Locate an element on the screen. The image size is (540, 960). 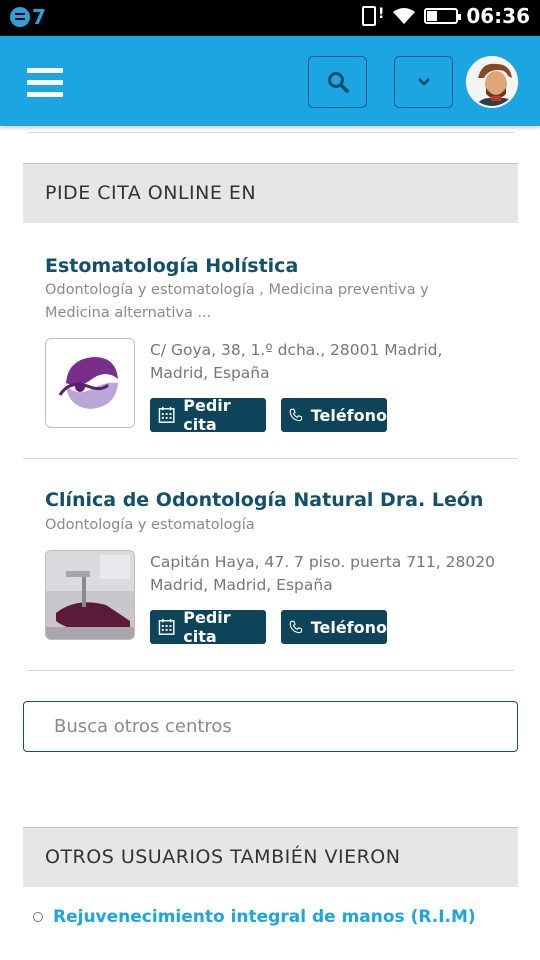
clinic-photo-image is located at coordinates (90, 595).